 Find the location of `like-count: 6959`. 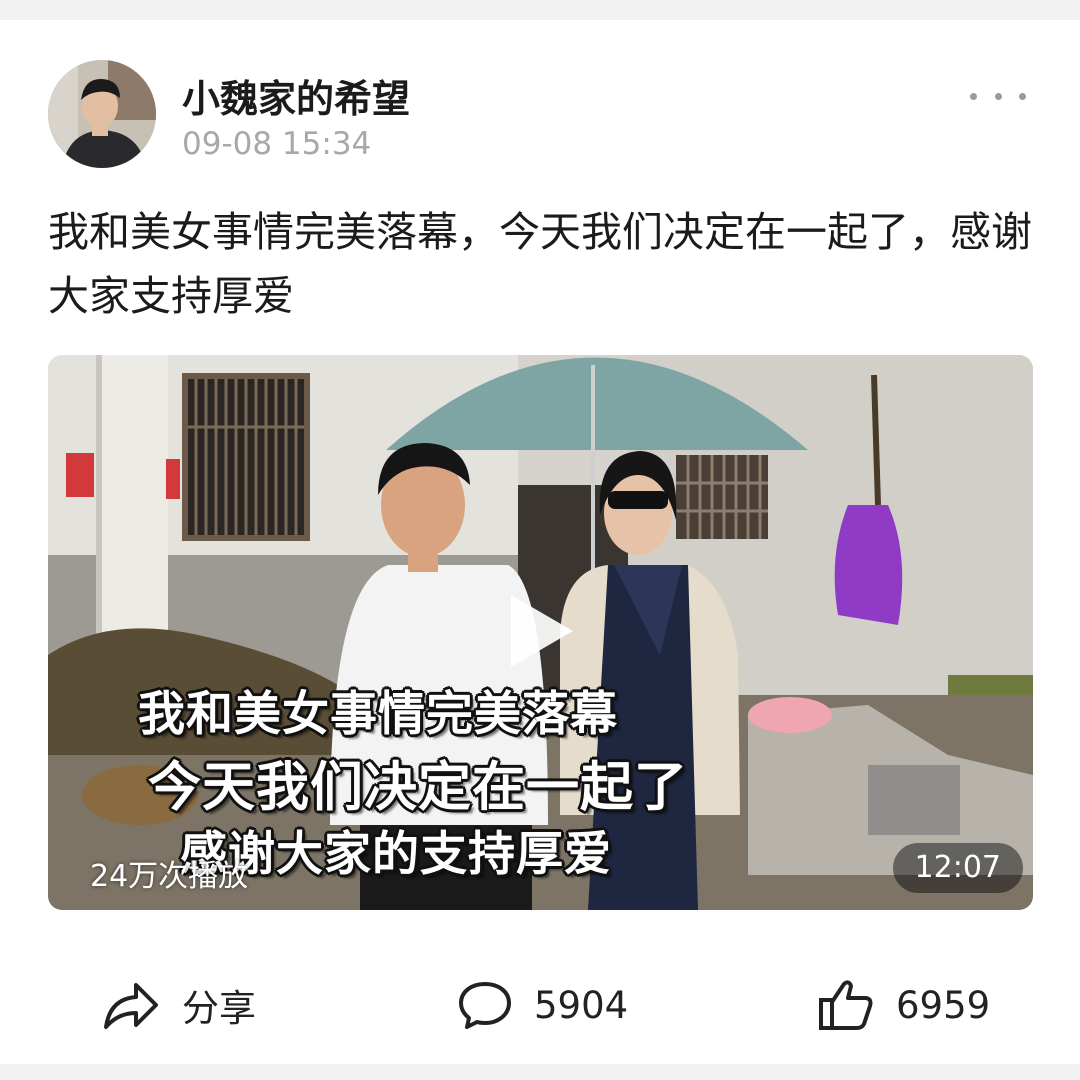

like-count: 6959 is located at coordinates (943, 1005).